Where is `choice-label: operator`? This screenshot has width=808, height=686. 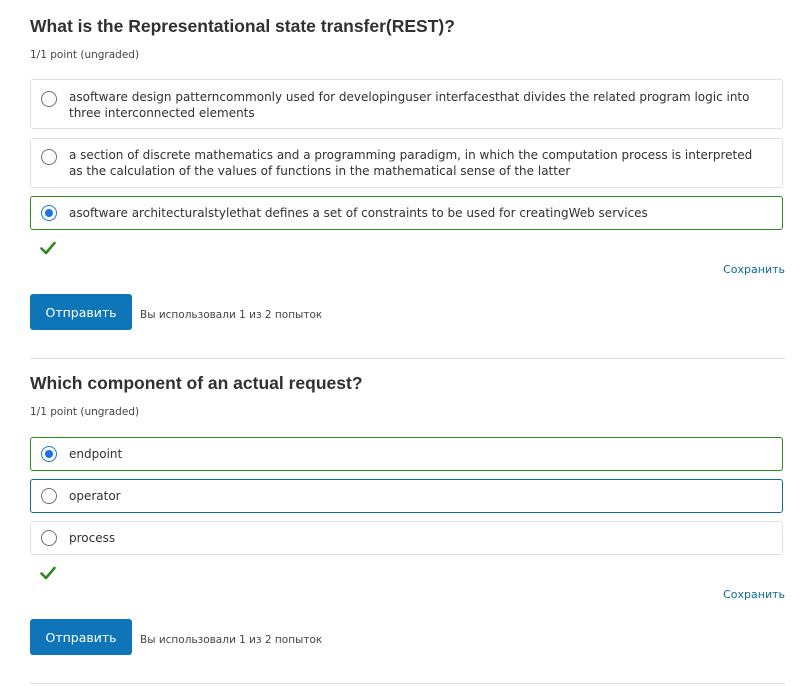 choice-label: operator is located at coordinates (95, 496).